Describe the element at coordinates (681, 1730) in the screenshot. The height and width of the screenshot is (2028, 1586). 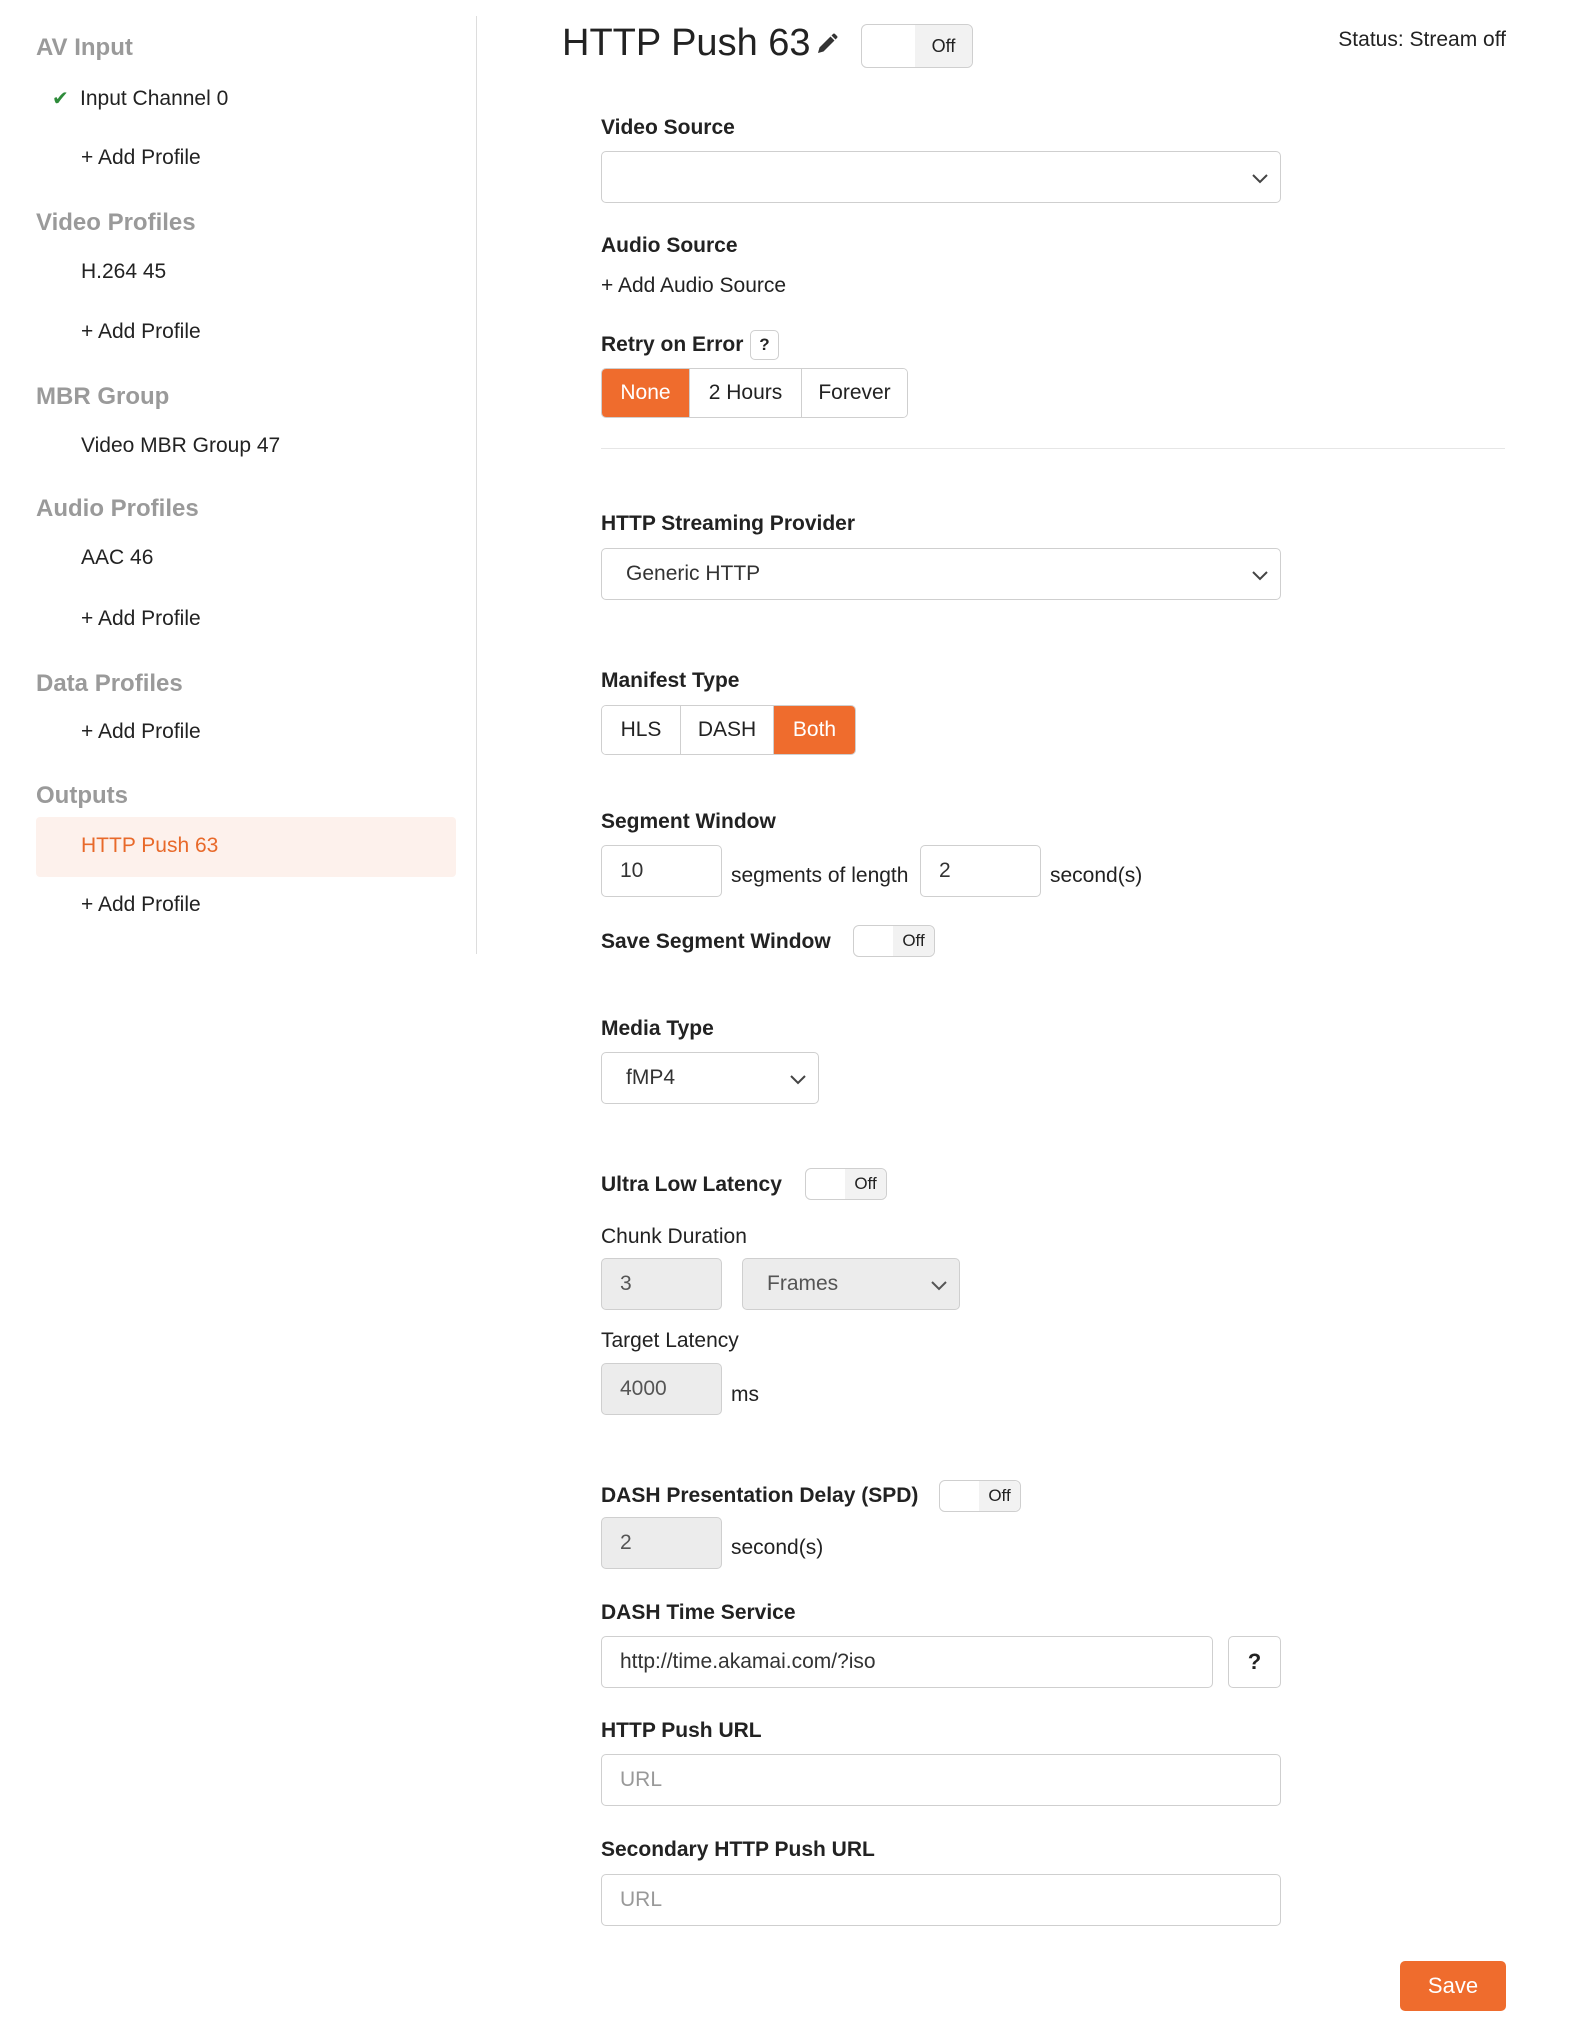
I see `http-push-url-label: HTTP Push URL` at that location.